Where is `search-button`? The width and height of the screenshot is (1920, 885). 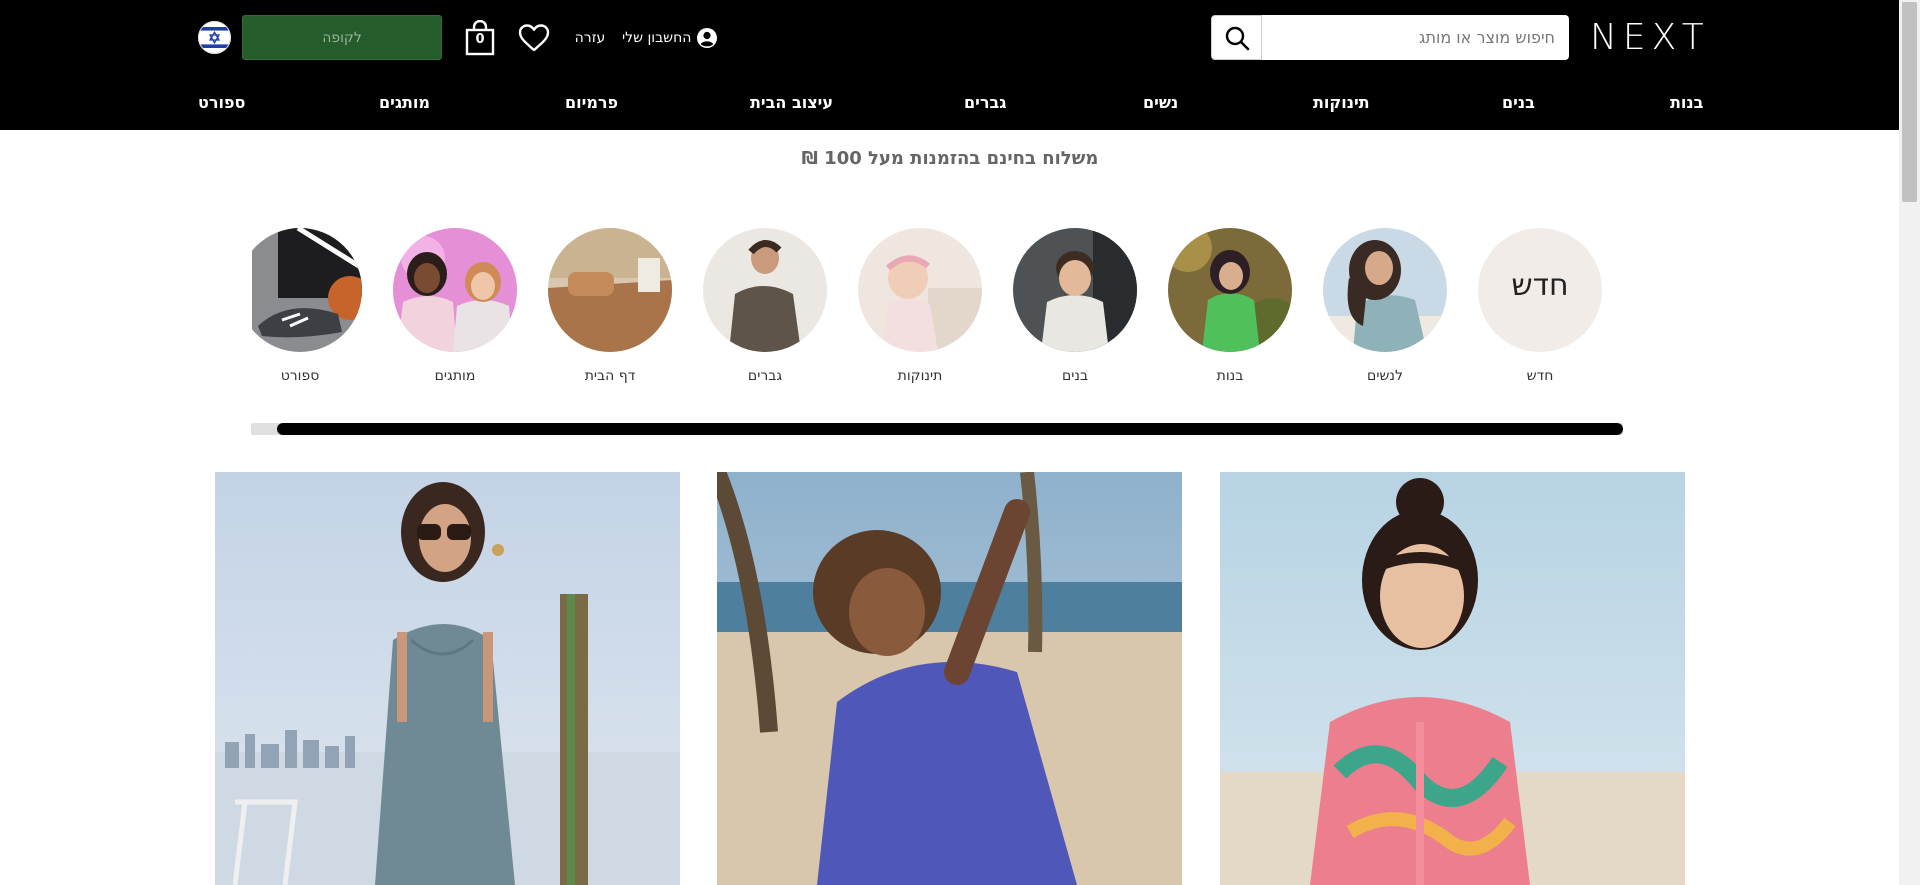 search-button is located at coordinates (1236, 37).